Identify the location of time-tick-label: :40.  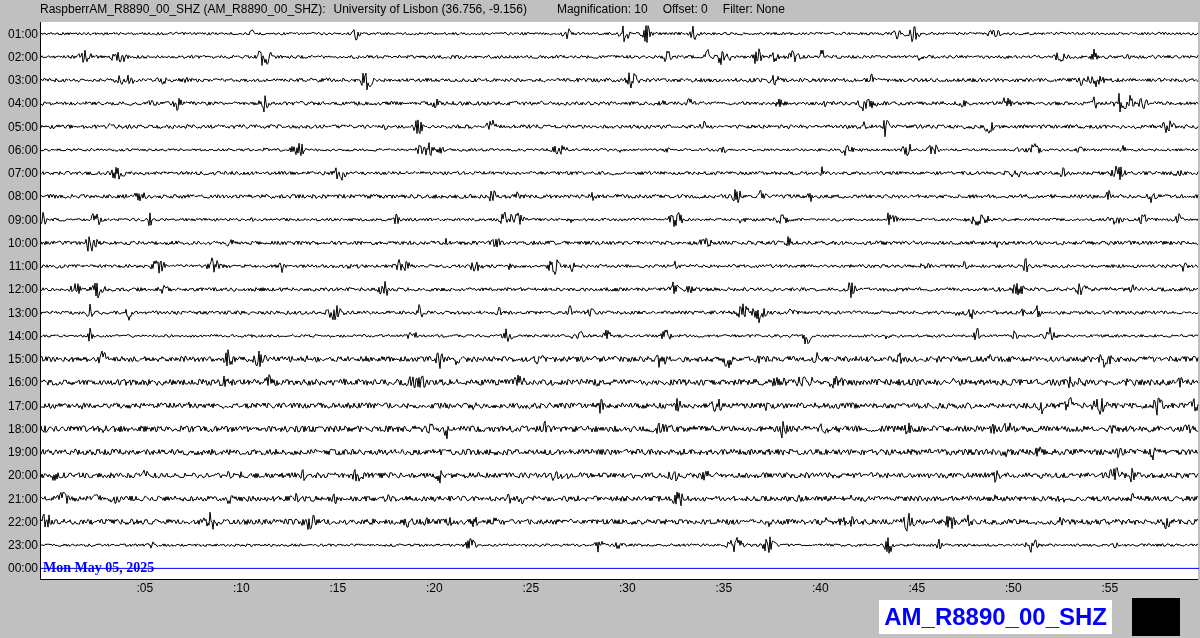
(820, 588).